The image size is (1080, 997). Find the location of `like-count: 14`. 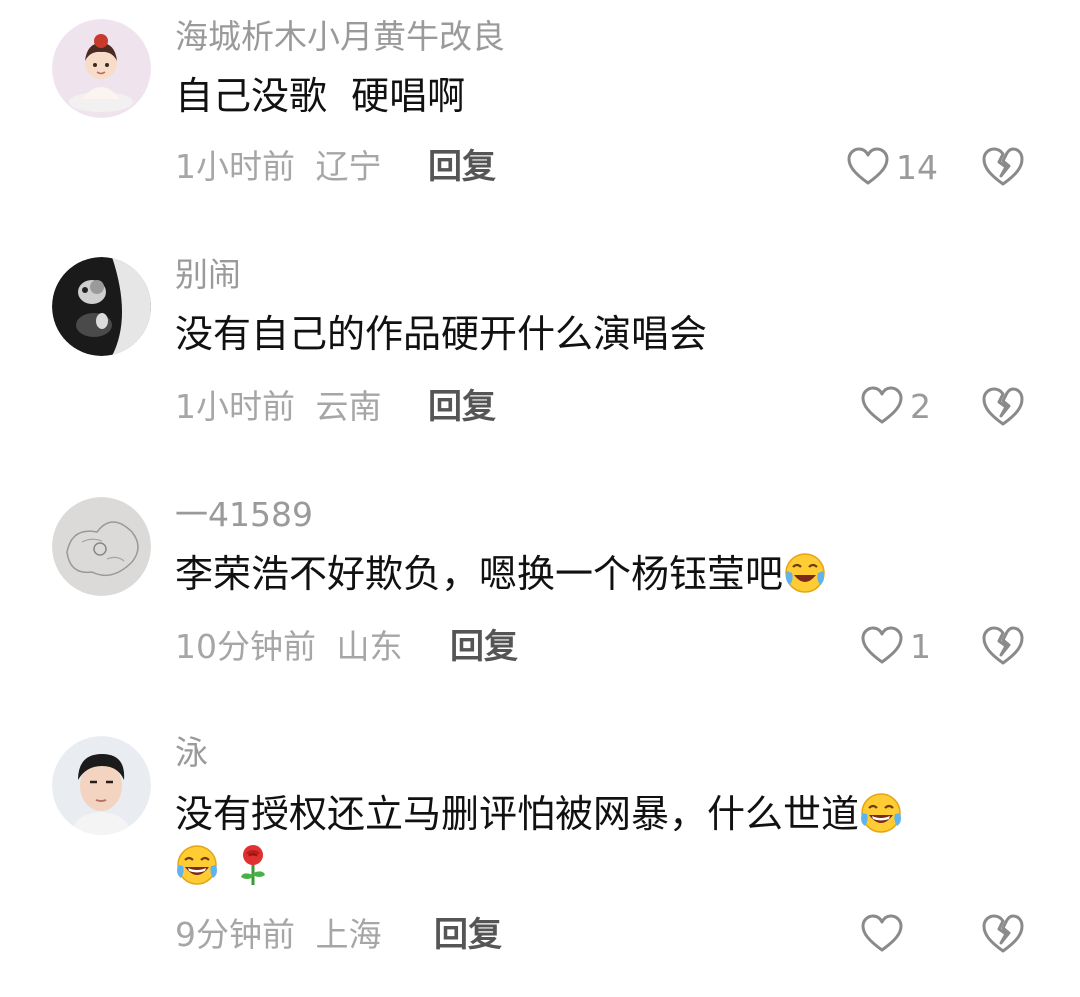

like-count: 14 is located at coordinates (917, 167).